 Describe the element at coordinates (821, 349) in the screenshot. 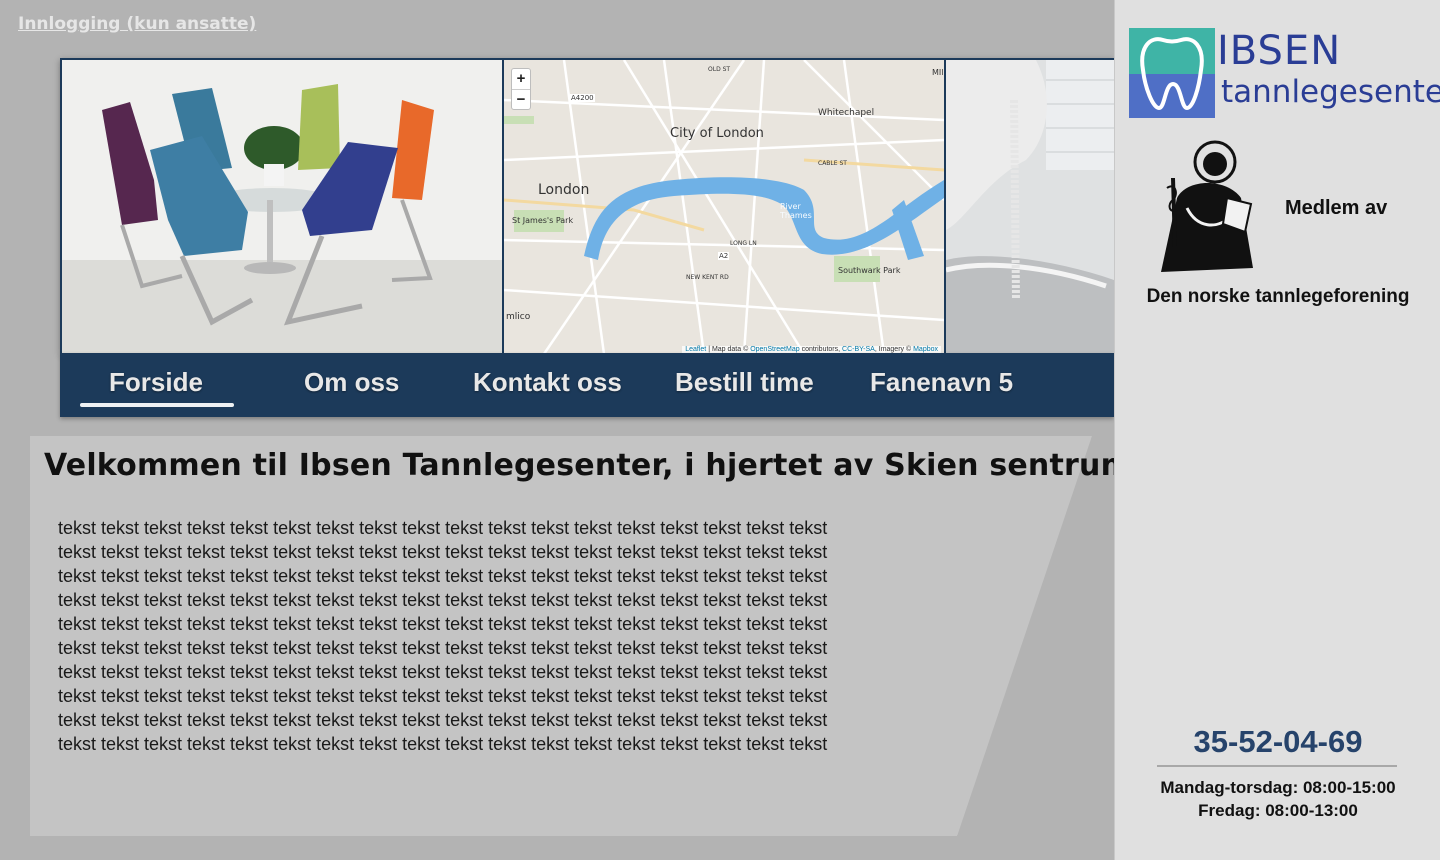

I see `attribution-text: contributors,` at that location.